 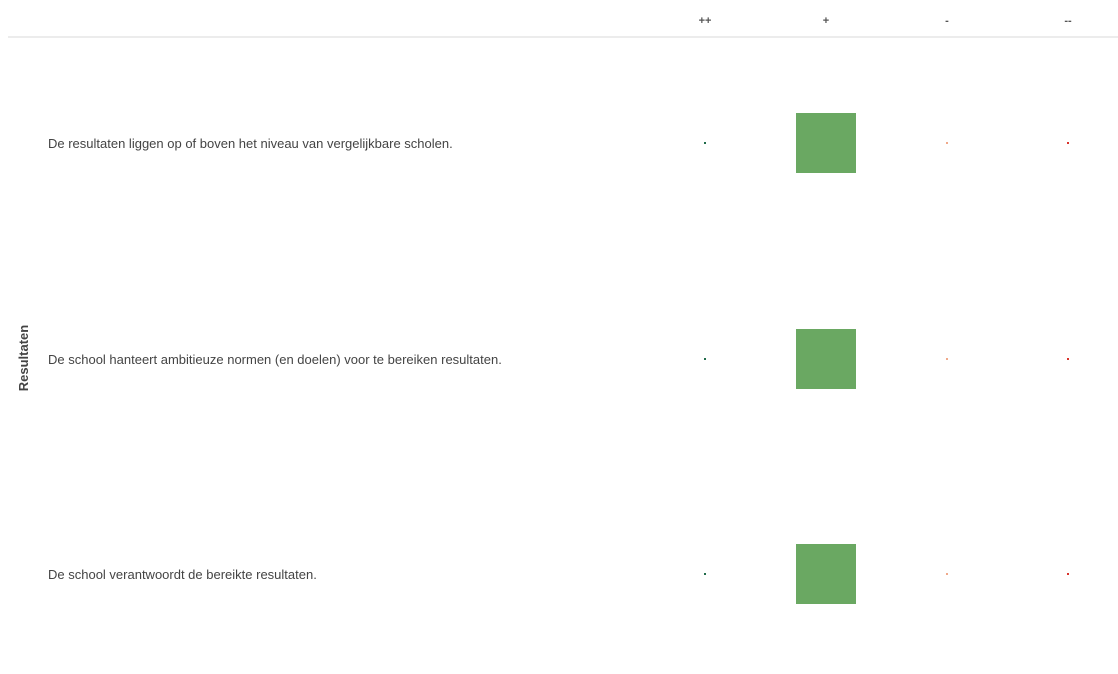 I want to click on column-header: -, so click(x=947, y=21).